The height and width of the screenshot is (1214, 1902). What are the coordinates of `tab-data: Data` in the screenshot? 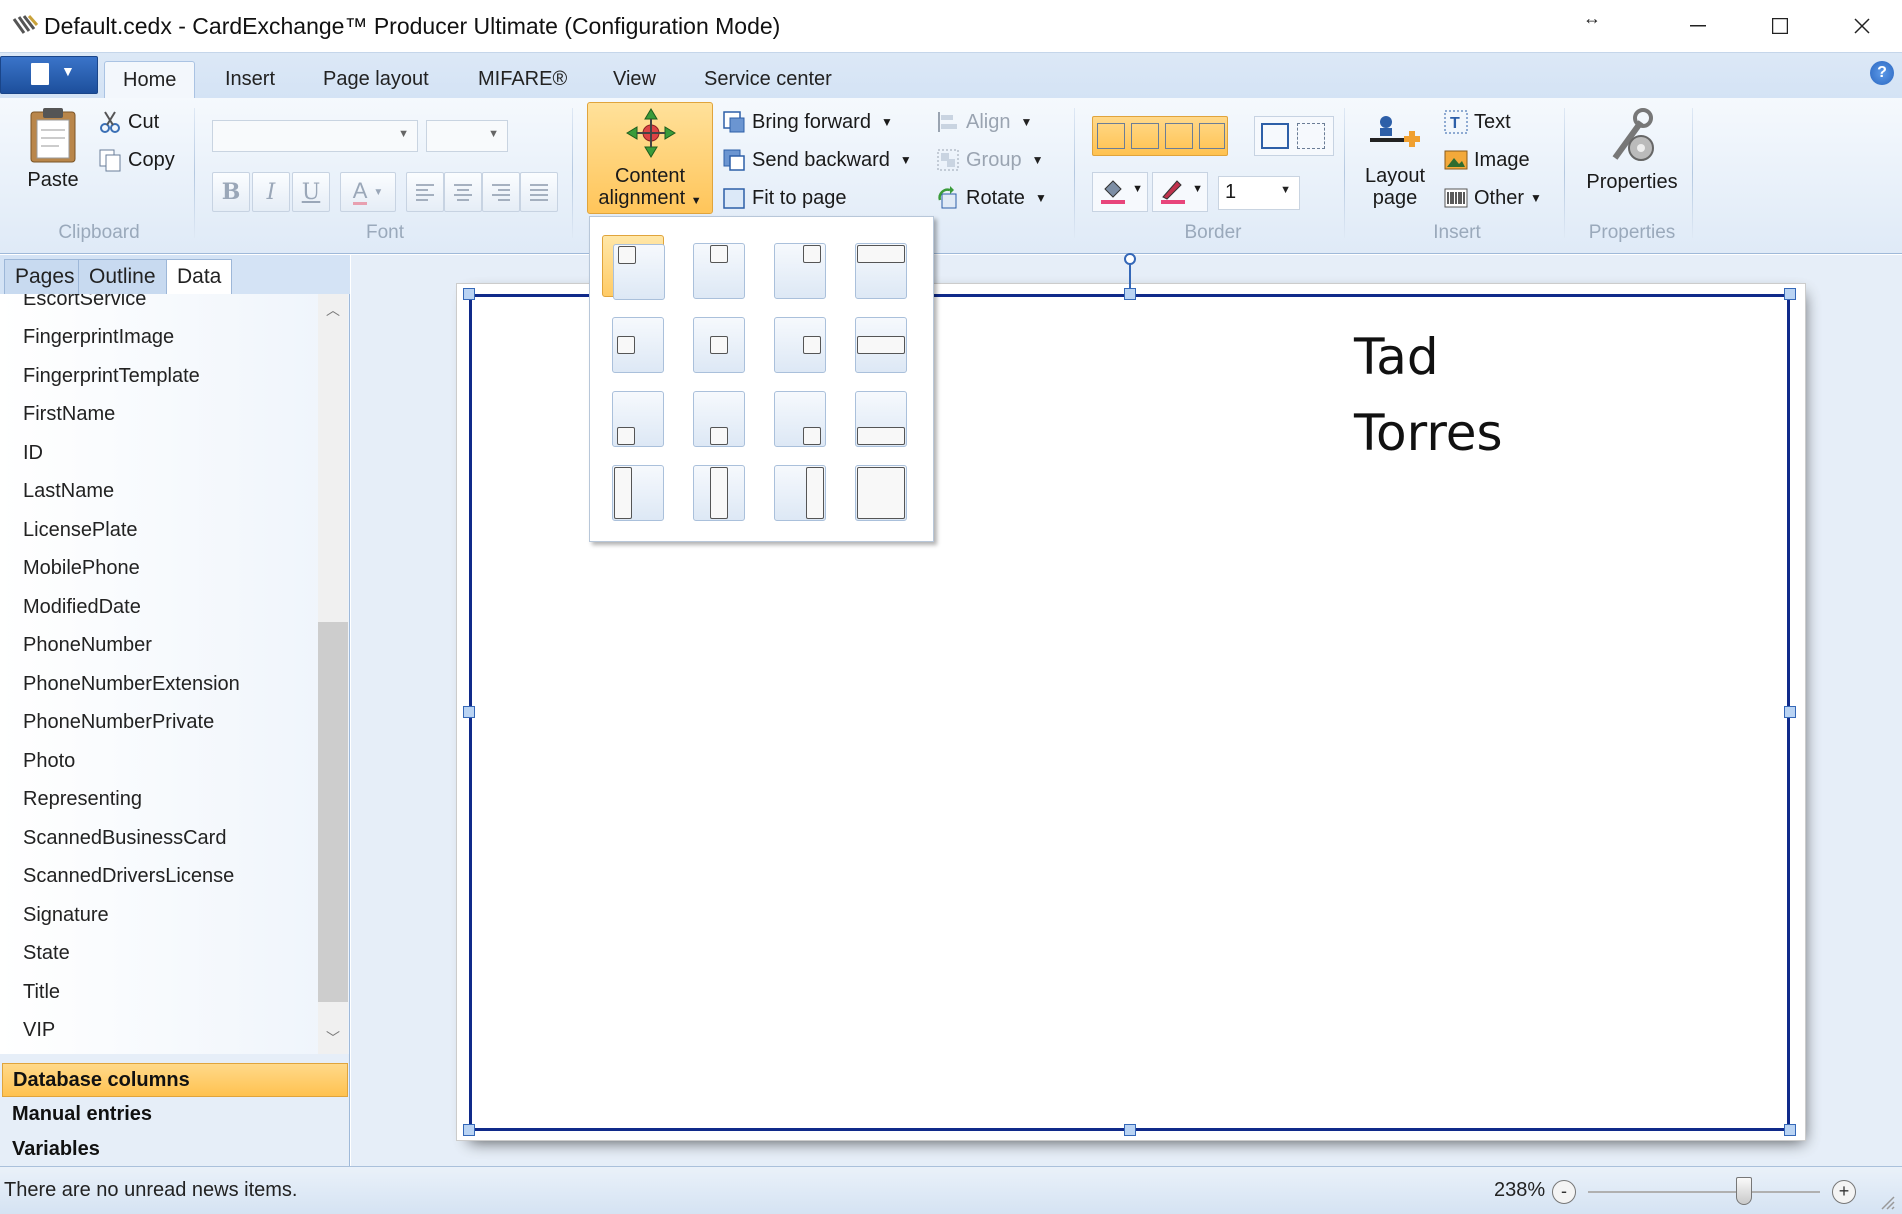 It's located at (199, 277).